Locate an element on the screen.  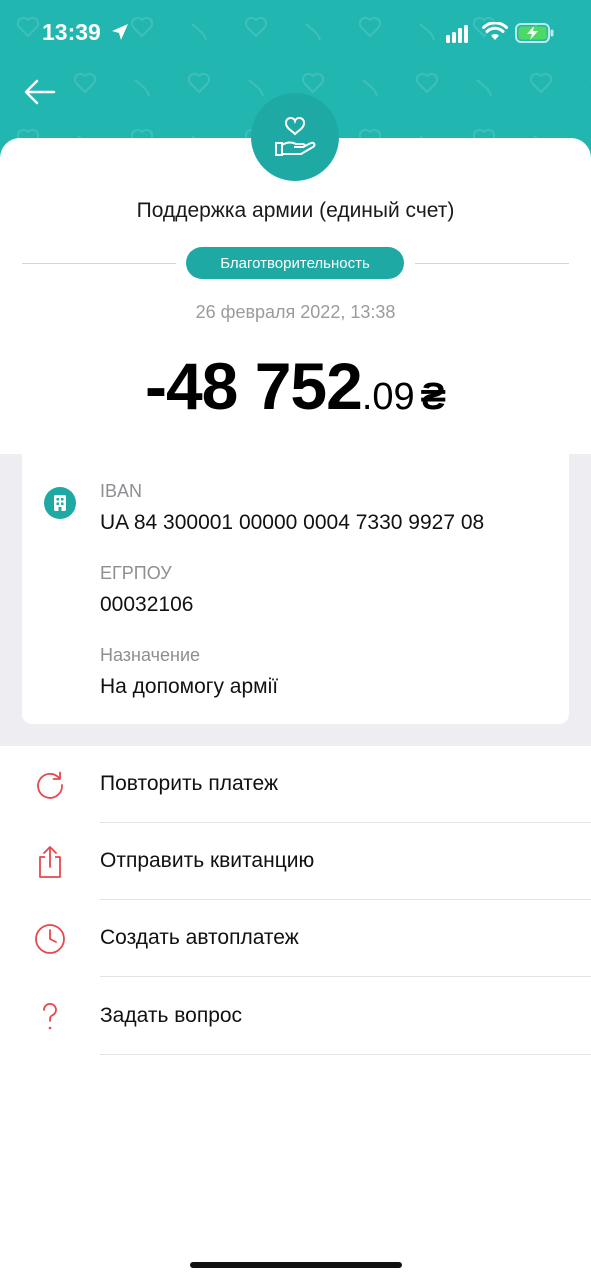
ask-question-button: Задать вопрос is located at coordinates (295, 1016).